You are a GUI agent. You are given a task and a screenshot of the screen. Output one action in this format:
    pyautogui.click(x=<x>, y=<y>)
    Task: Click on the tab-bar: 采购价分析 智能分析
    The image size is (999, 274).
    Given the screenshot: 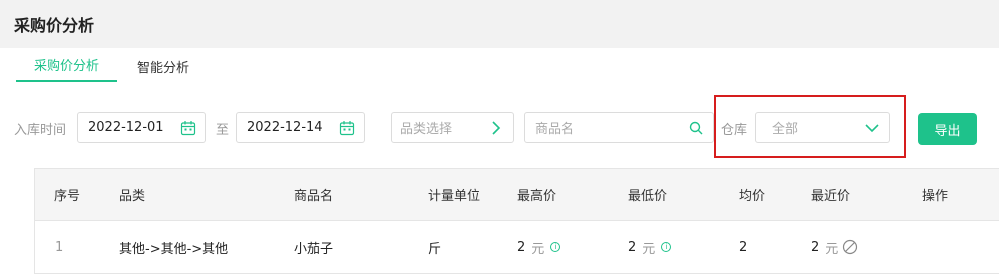 What is the action you would take?
    pyautogui.click(x=499, y=65)
    